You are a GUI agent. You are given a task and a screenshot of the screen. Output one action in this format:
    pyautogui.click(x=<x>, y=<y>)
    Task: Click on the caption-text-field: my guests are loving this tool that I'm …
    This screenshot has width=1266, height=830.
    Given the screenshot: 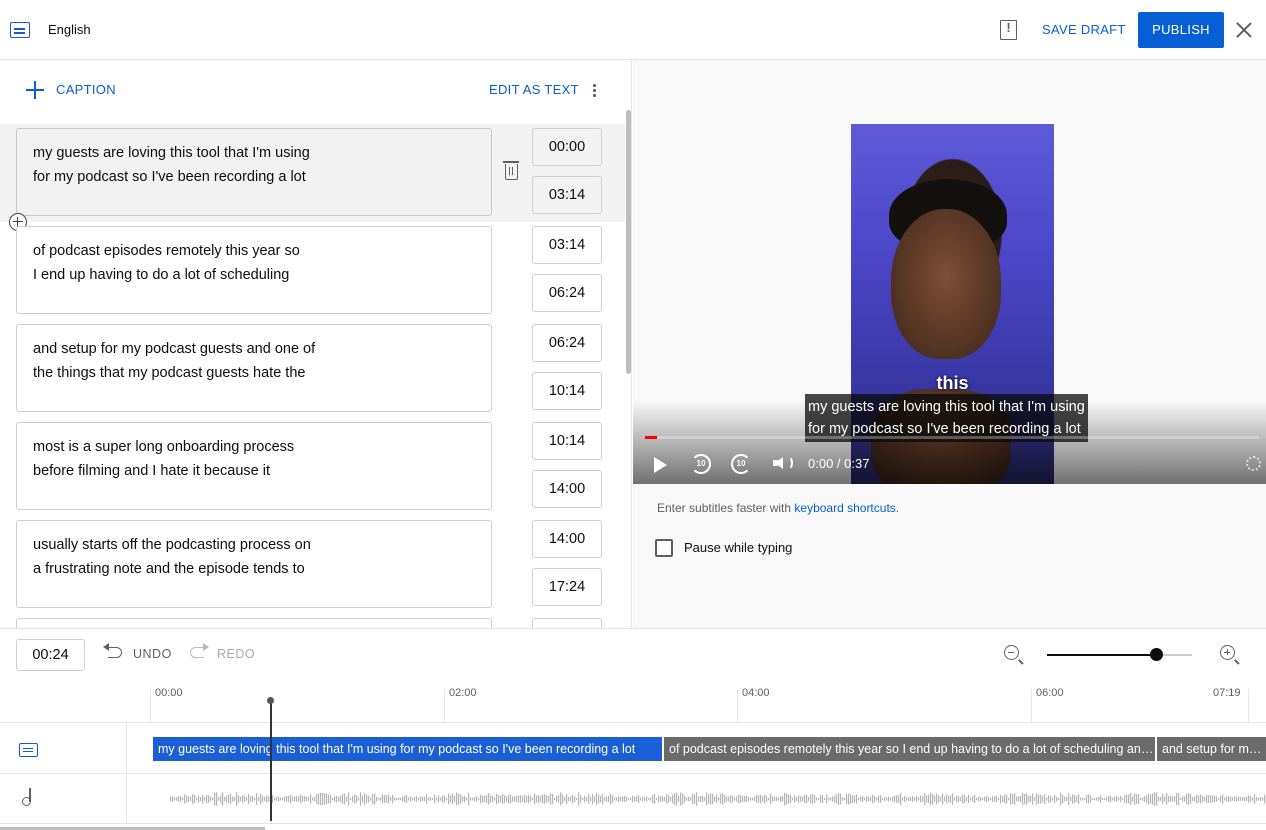 What is the action you would take?
    pyautogui.click(x=254, y=172)
    